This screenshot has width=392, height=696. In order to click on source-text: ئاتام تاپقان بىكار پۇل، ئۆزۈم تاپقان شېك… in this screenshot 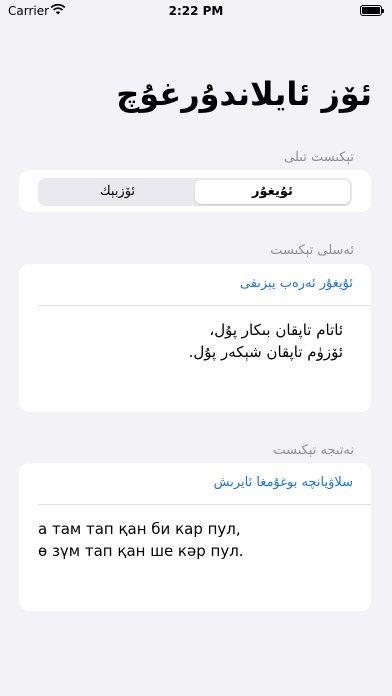, I will do `click(266, 341)`.